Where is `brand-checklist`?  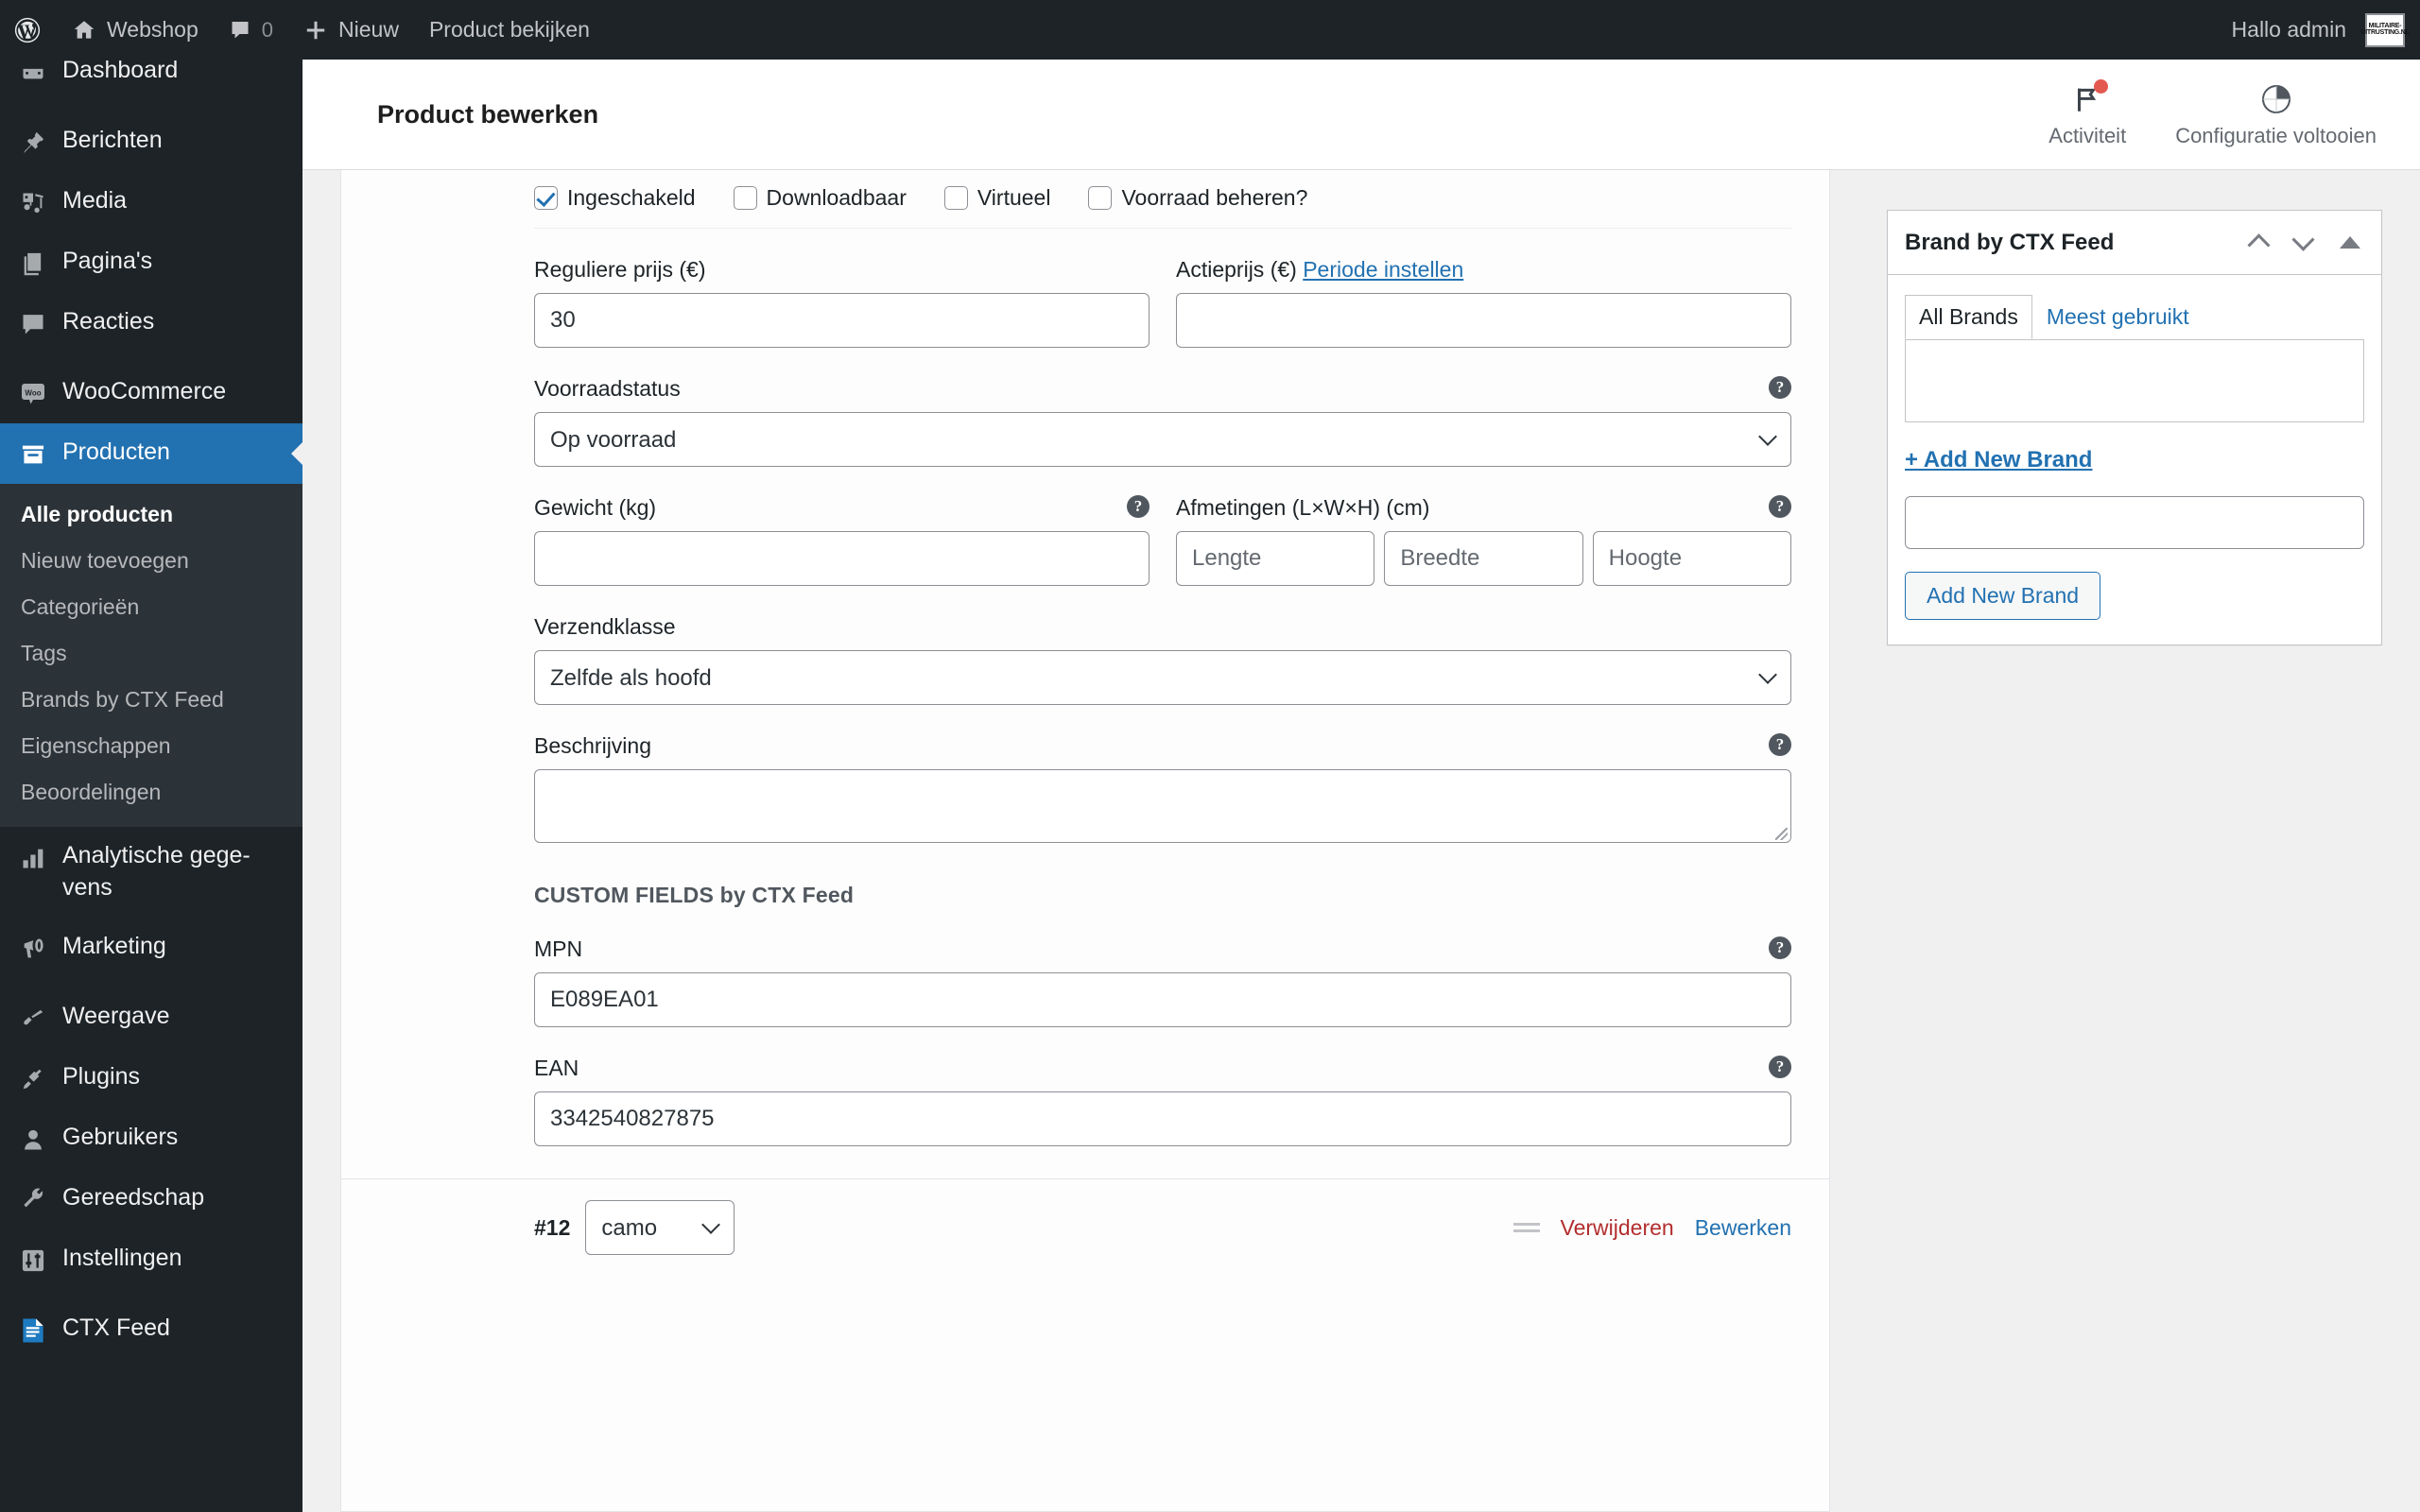 brand-checklist is located at coordinates (2134, 380).